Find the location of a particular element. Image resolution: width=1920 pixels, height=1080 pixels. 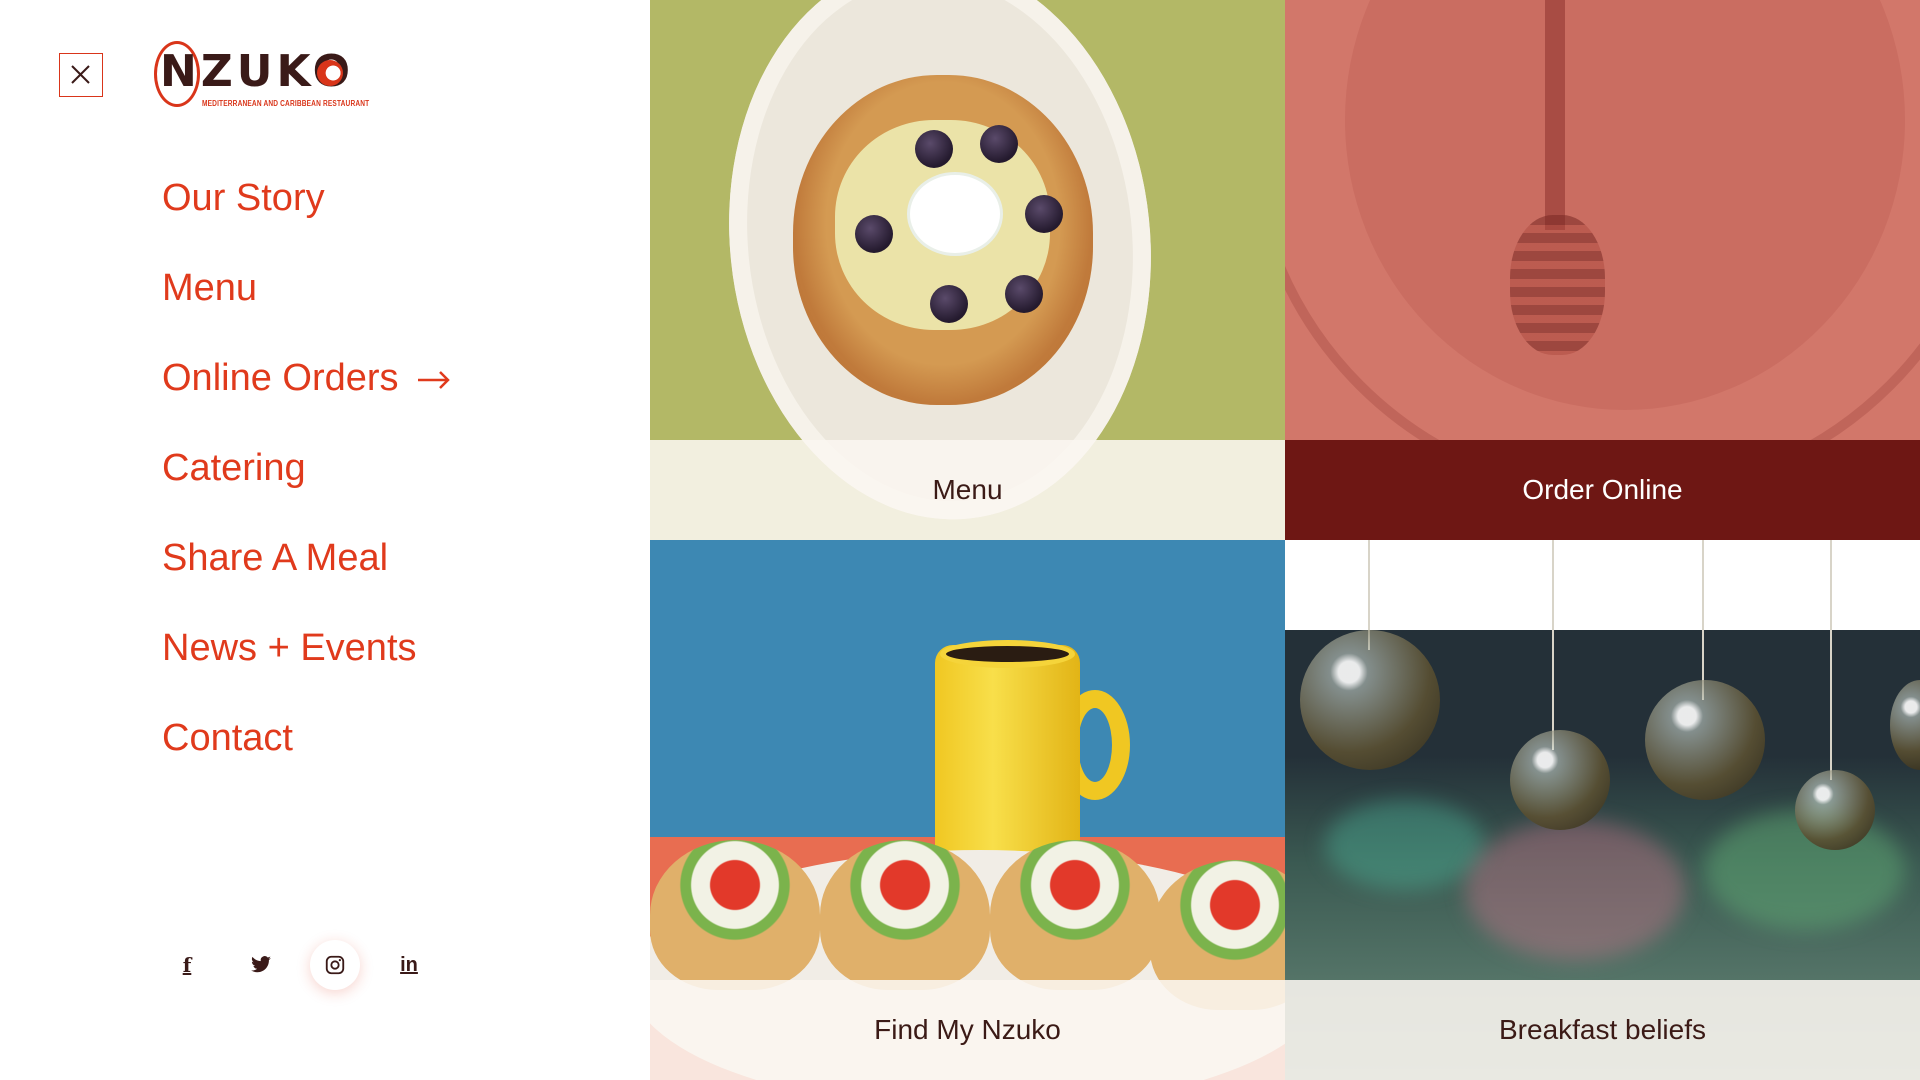

nav-item-label: Menu is located at coordinates (210, 288).